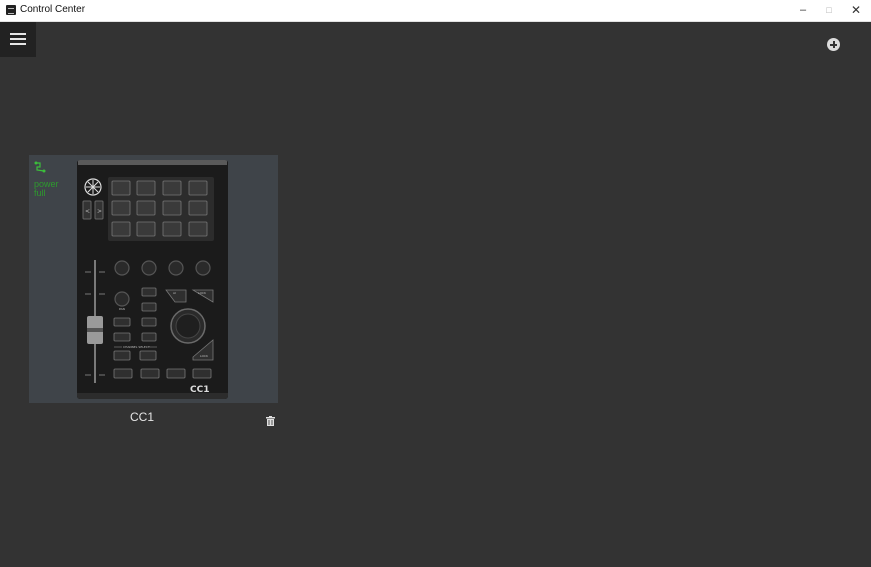  Describe the element at coordinates (856, 10) in the screenshot. I see `close-button: ✕` at that location.